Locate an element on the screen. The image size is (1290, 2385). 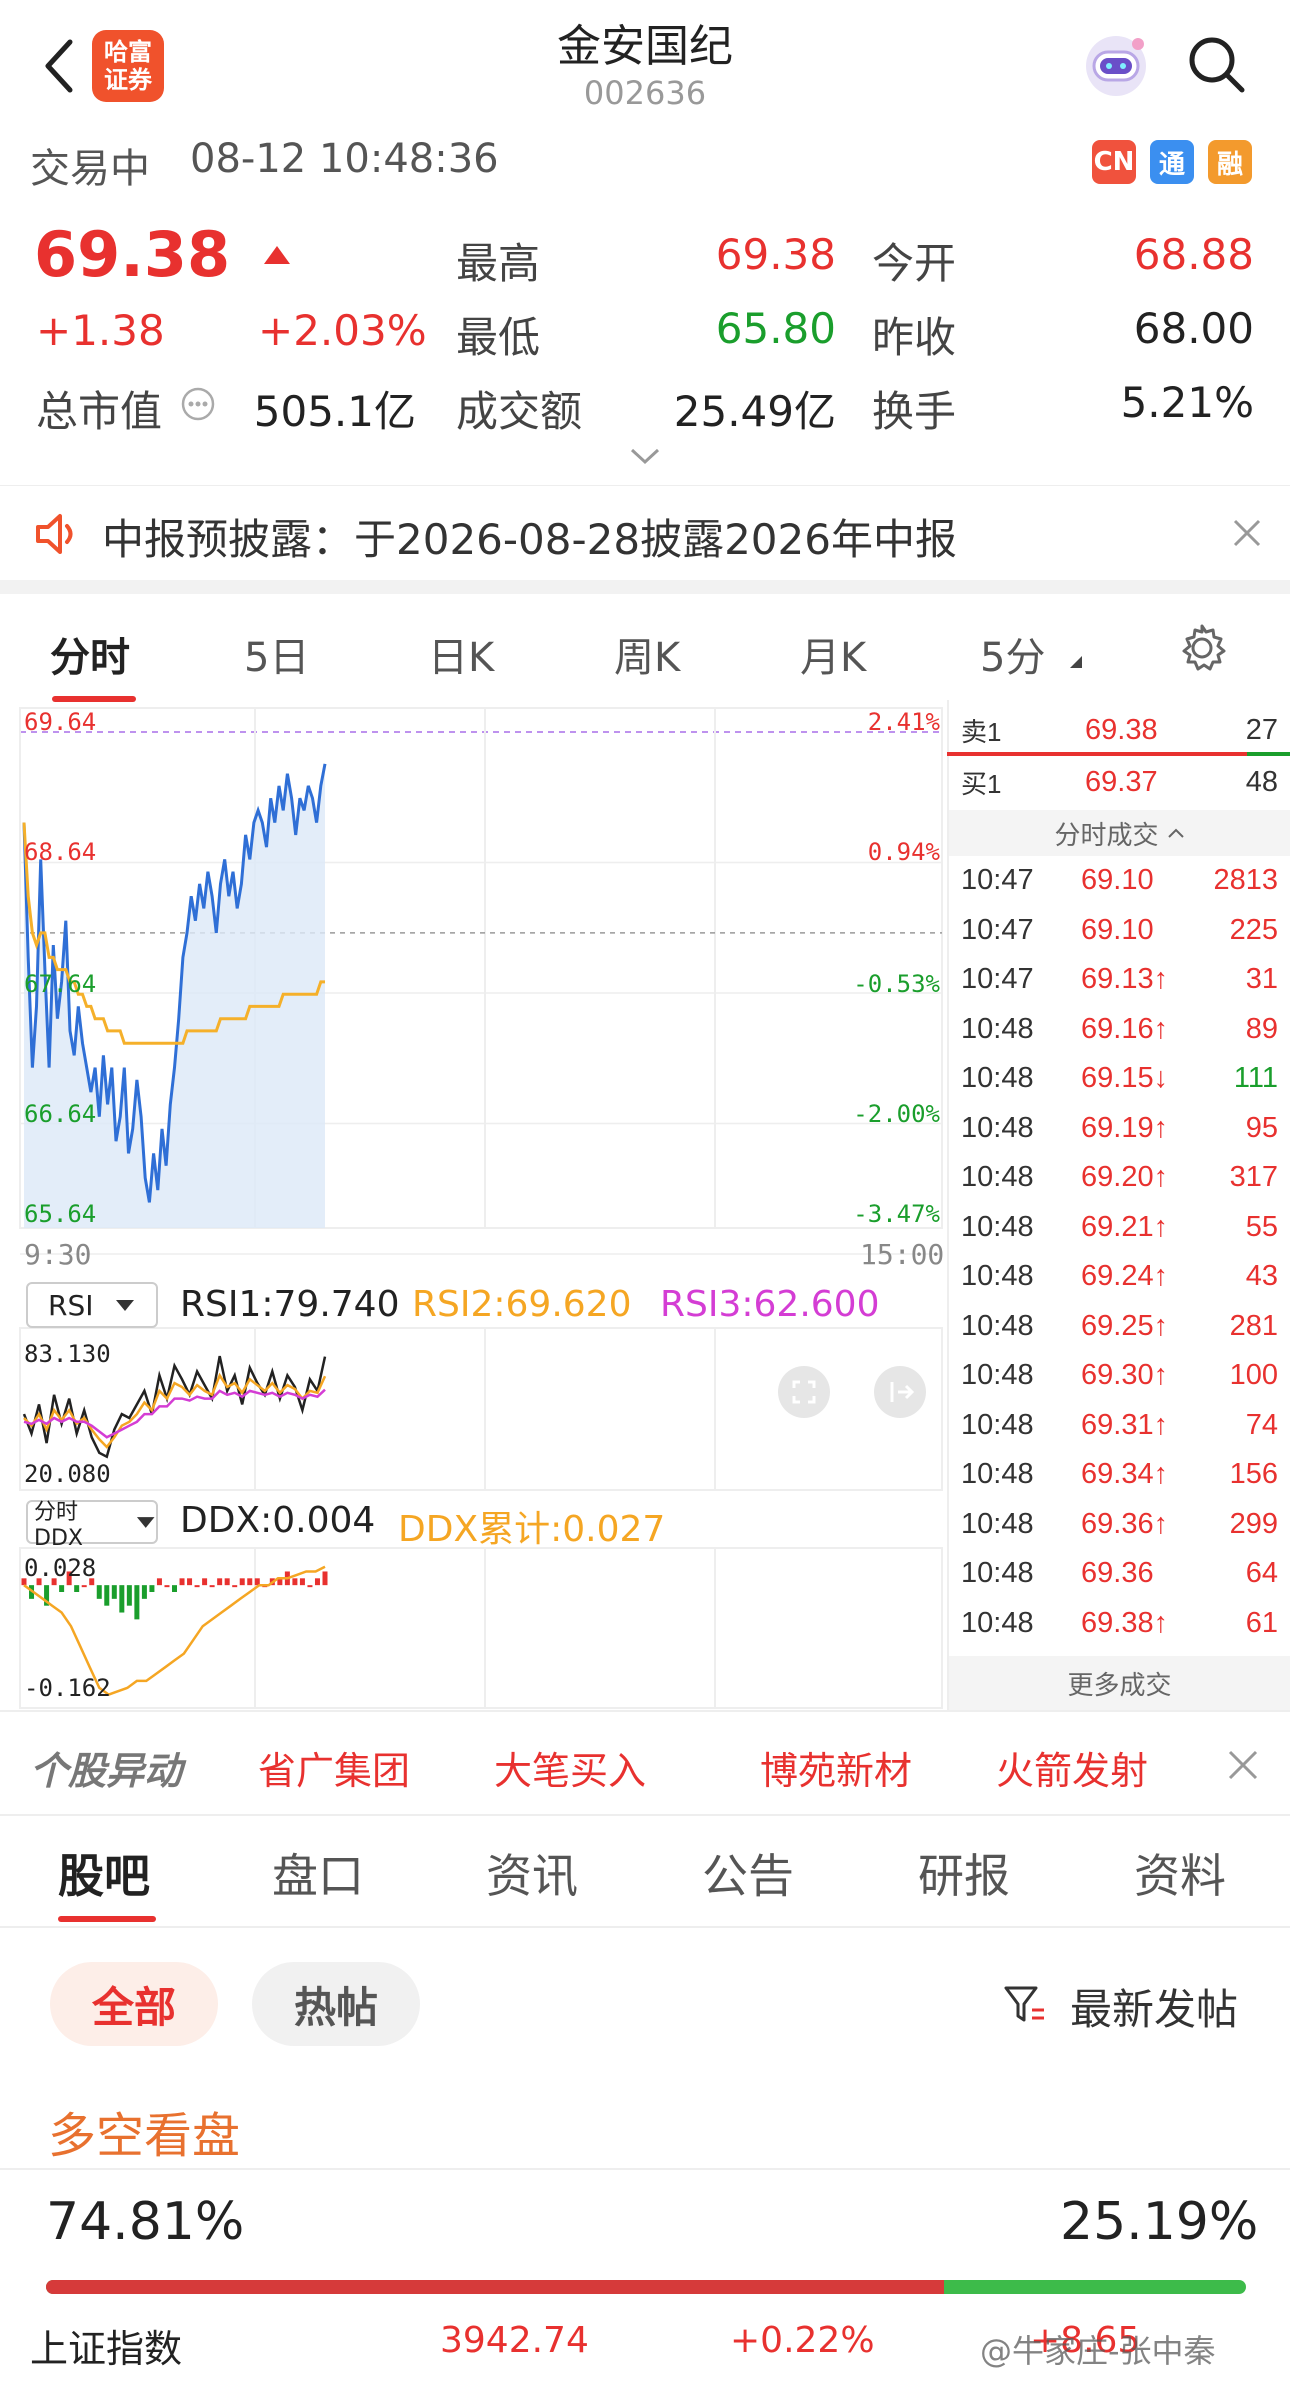
y-tick-left: 66.64 is located at coordinates (60, 1114).